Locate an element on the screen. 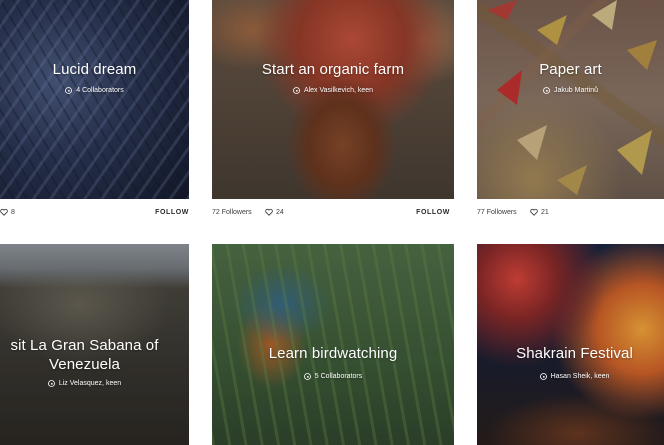 The height and width of the screenshot is (445, 664). card-title: Paper art is located at coordinates (570, 69).